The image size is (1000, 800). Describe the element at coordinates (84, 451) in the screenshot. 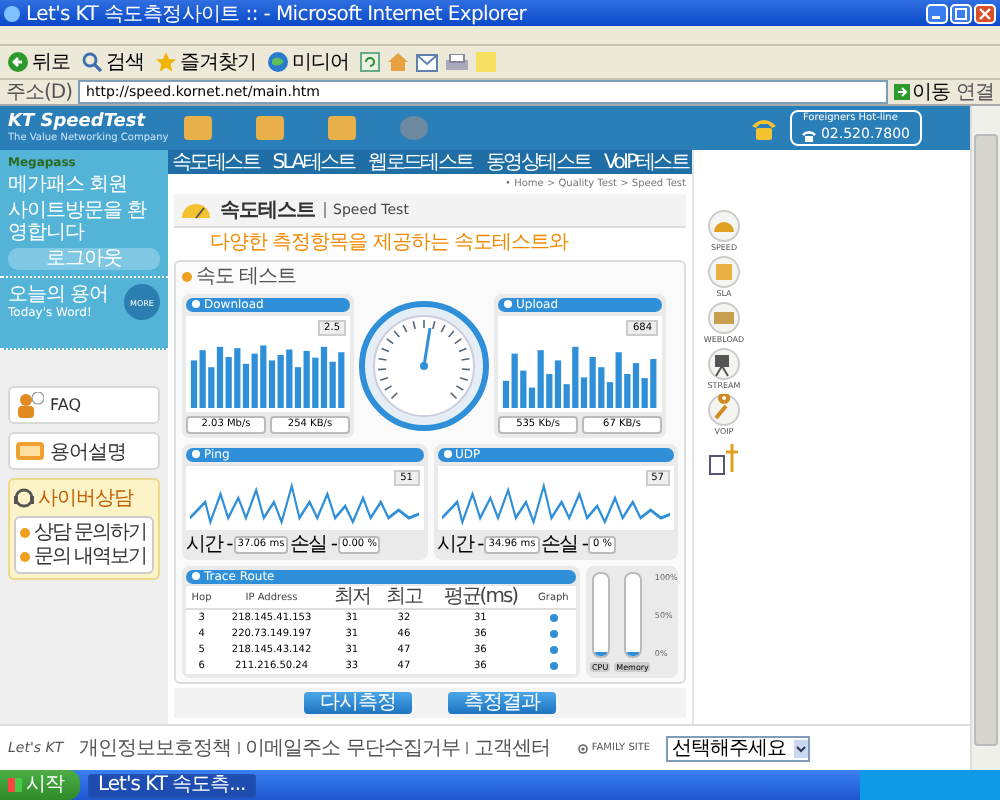

I see `sidebar-link: 용어설명` at that location.